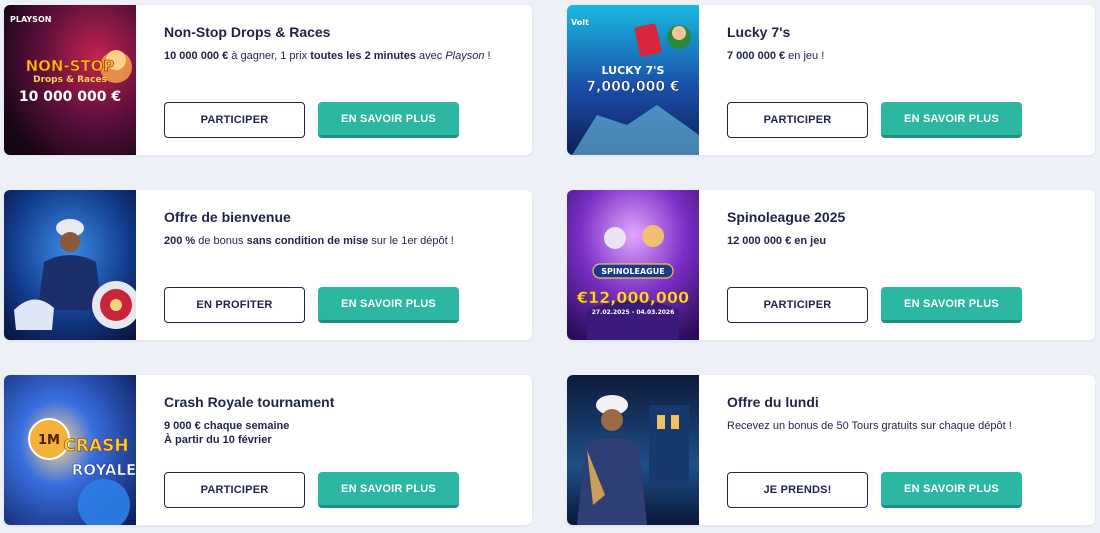 The width and height of the screenshot is (1100, 533). Describe the element at coordinates (411, 241) in the screenshot. I see `promo-description-fragment: sur le 1er dépôt !` at that location.